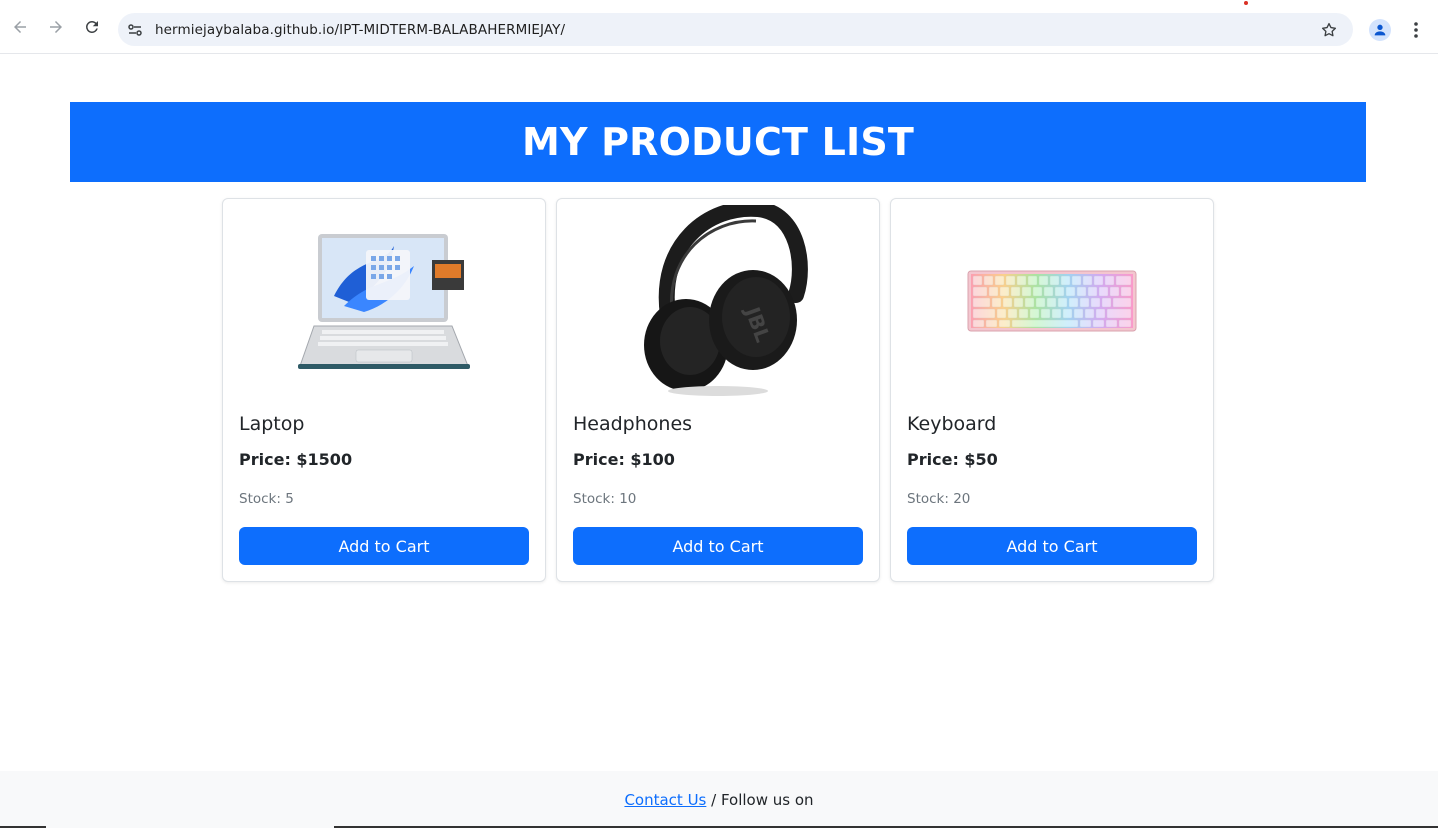 The width and height of the screenshot is (1438, 828). I want to click on forward-icon, so click(56, 27).